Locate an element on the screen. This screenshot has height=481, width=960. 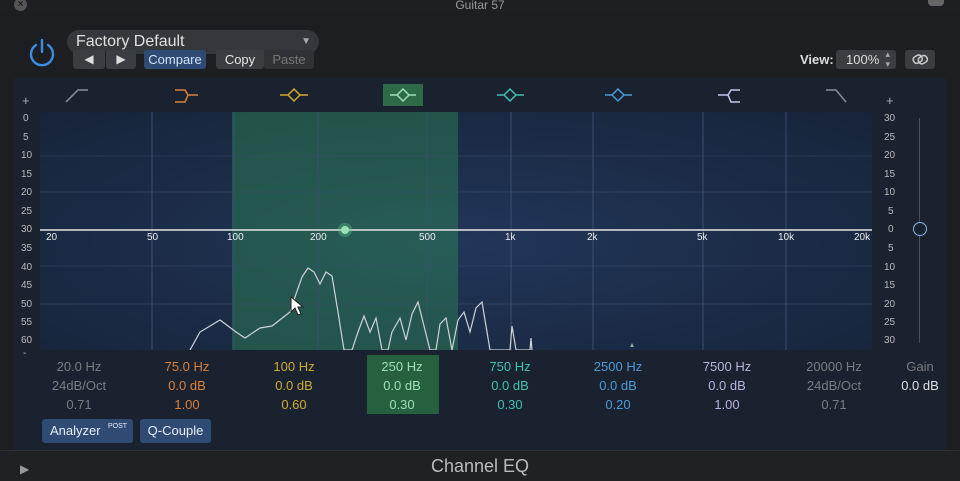
band-3-gain: 0.0 dB is located at coordinates (294, 385).